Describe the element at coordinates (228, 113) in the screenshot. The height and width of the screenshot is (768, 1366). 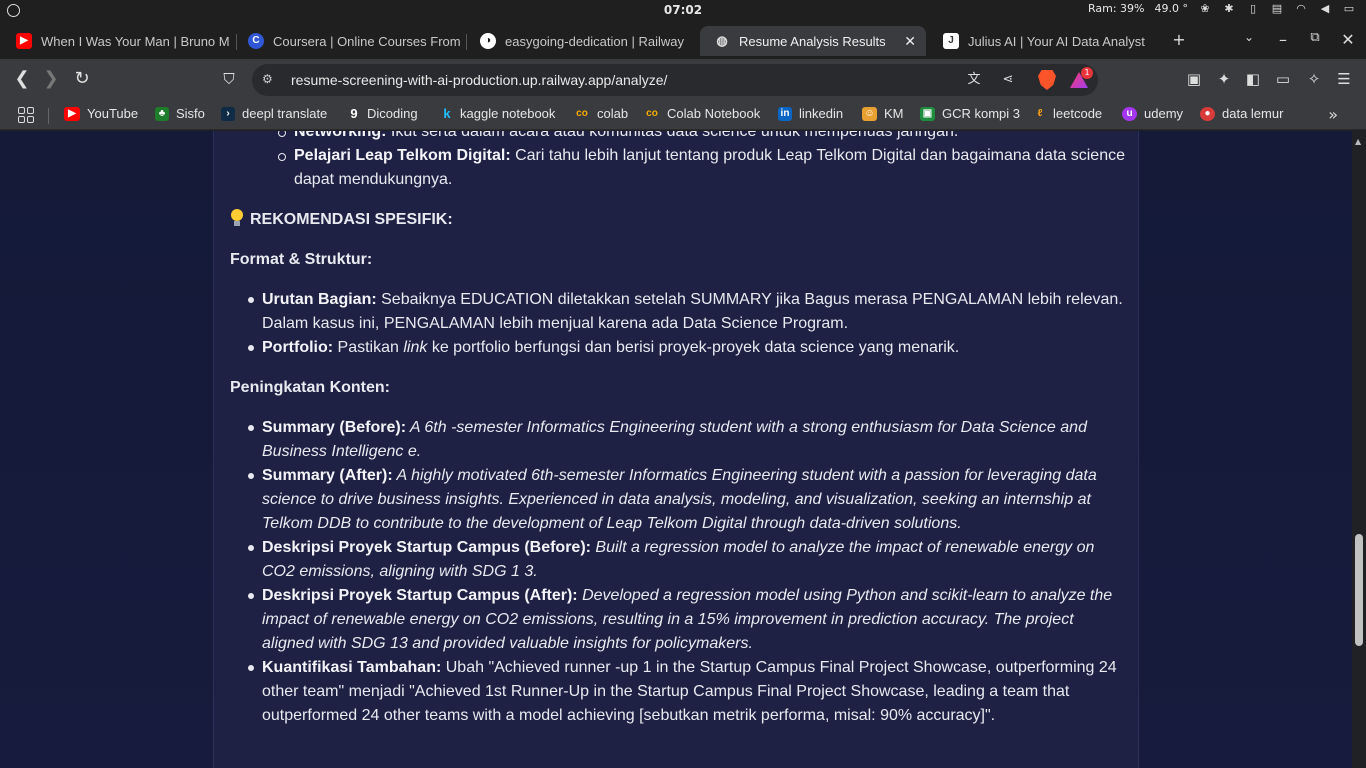
I see `deepl-icon: ›` at that location.